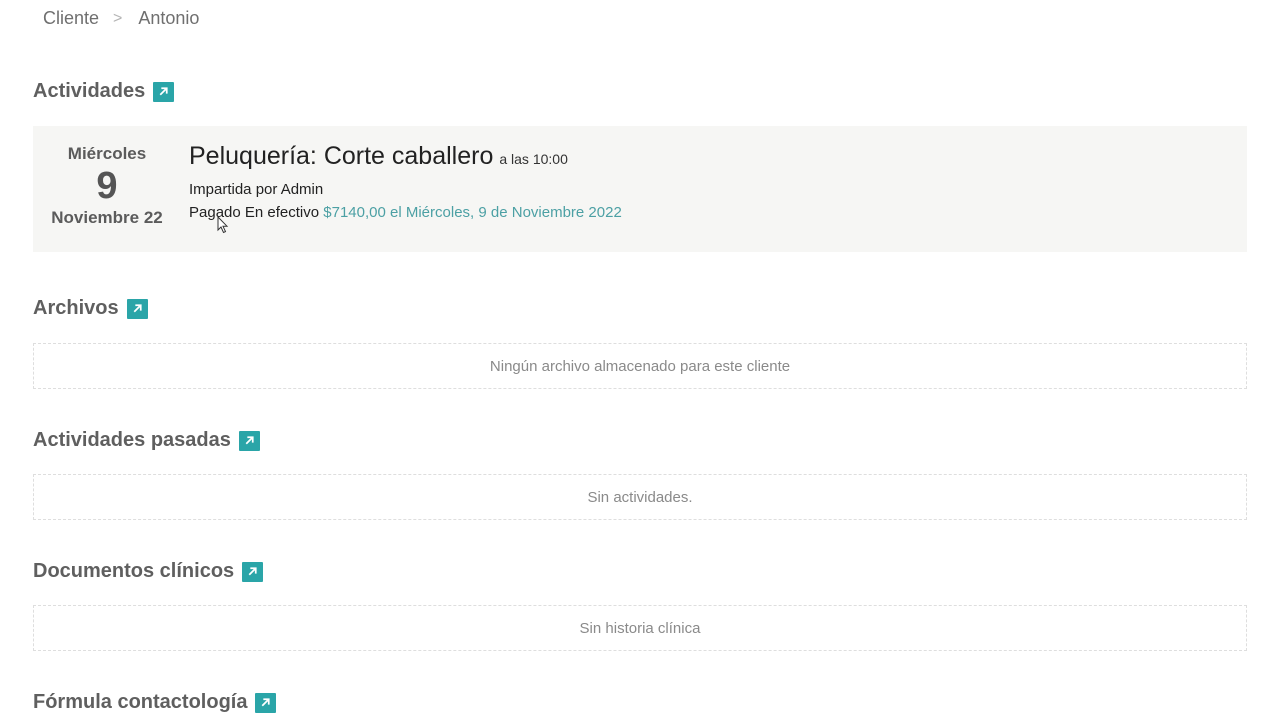 The height and width of the screenshot is (720, 1280). Describe the element at coordinates (215, 212) in the screenshot. I see `payment-status: Pagado` at that location.